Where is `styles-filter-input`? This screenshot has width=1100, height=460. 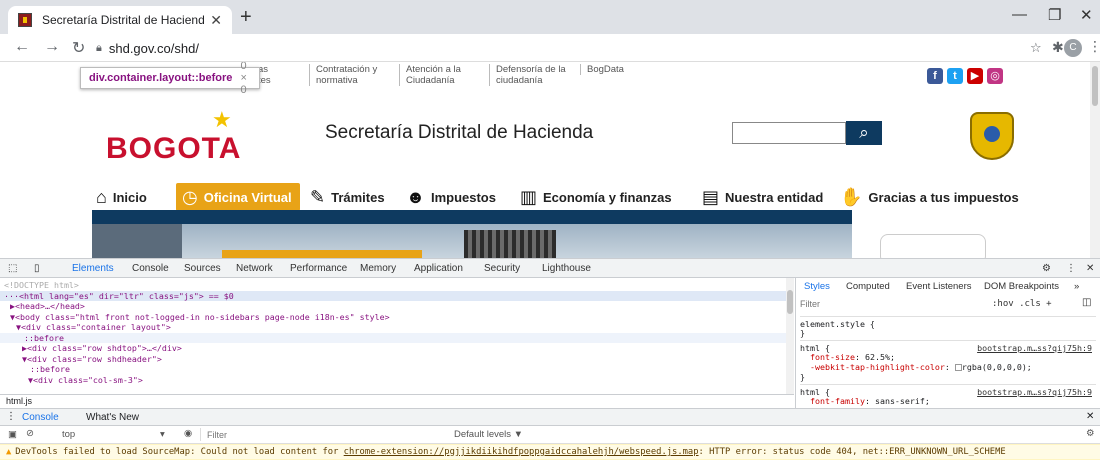 styles-filter-input is located at coordinates (890, 304).